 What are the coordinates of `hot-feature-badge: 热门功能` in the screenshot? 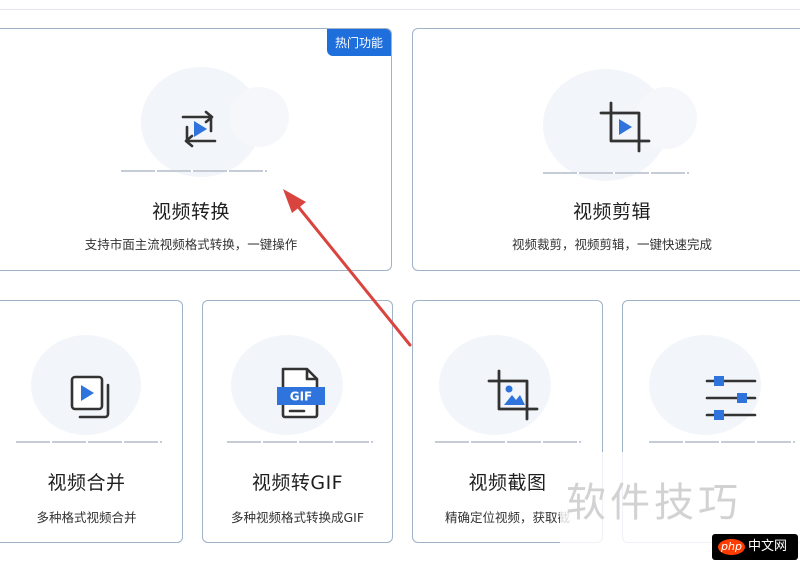 It's located at (358, 42).